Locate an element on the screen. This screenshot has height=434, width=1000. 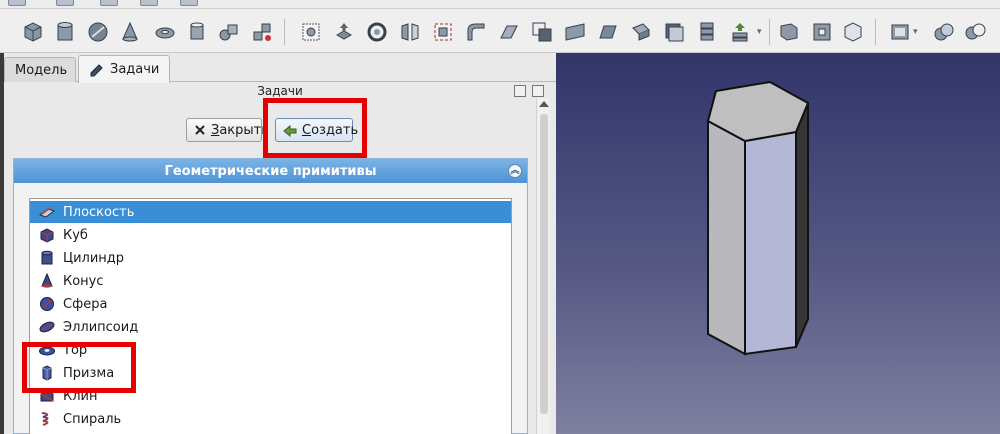
close-icon is located at coordinates (200, 130).